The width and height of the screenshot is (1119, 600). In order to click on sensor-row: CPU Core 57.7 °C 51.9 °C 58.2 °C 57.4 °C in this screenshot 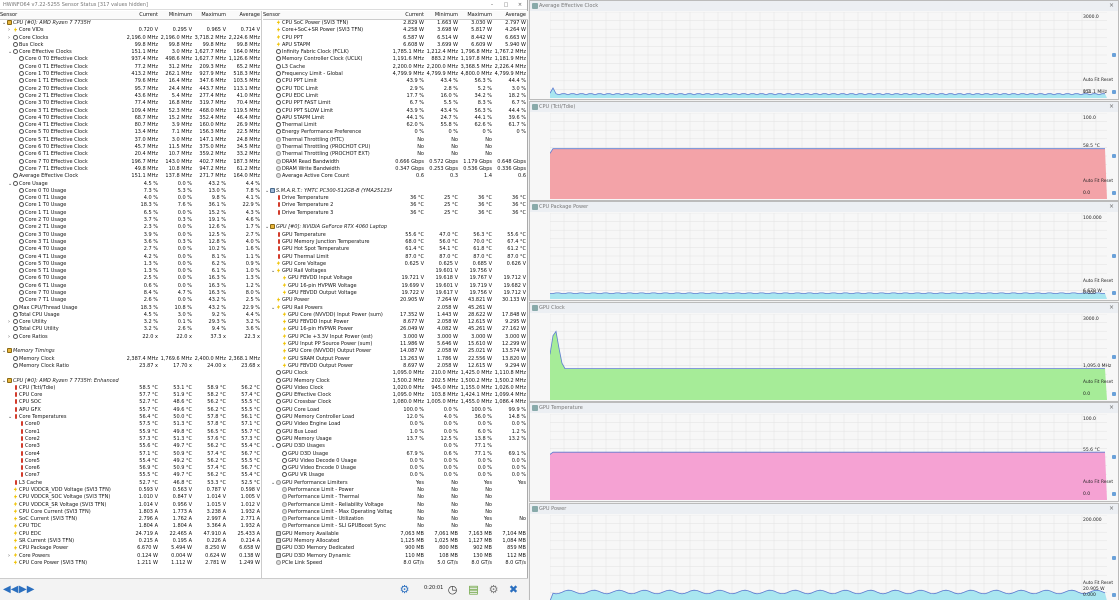, I will do `click(130, 395)`.